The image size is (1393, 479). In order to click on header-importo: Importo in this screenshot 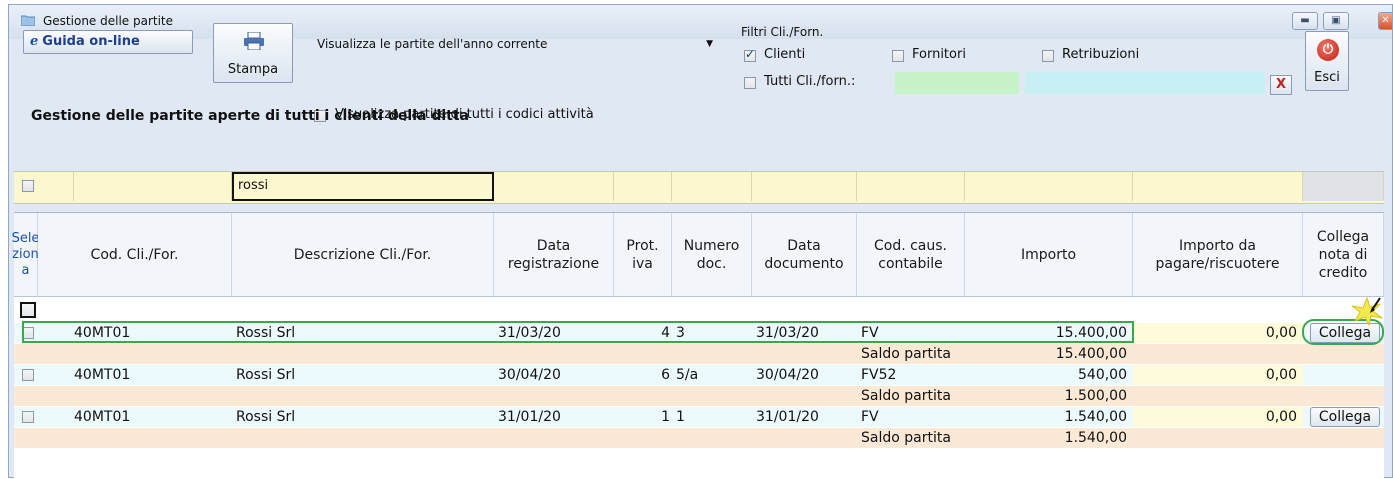, I will do `click(1049, 255)`.